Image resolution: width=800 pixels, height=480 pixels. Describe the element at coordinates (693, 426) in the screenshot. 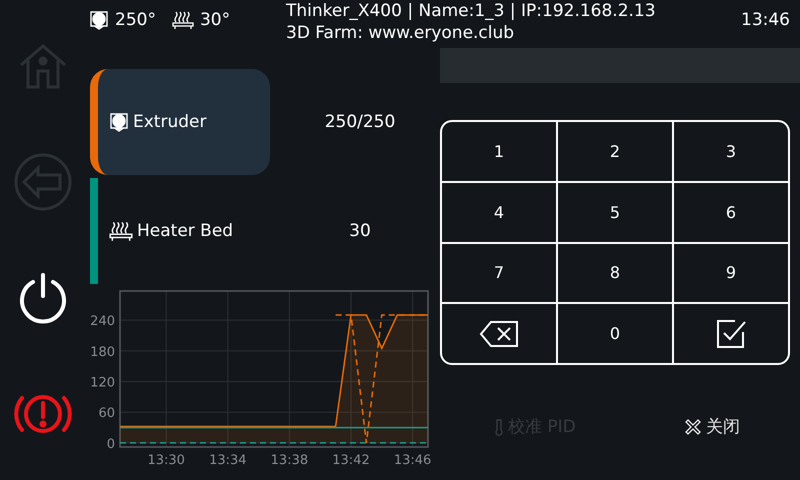

I see `close-icon` at that location.